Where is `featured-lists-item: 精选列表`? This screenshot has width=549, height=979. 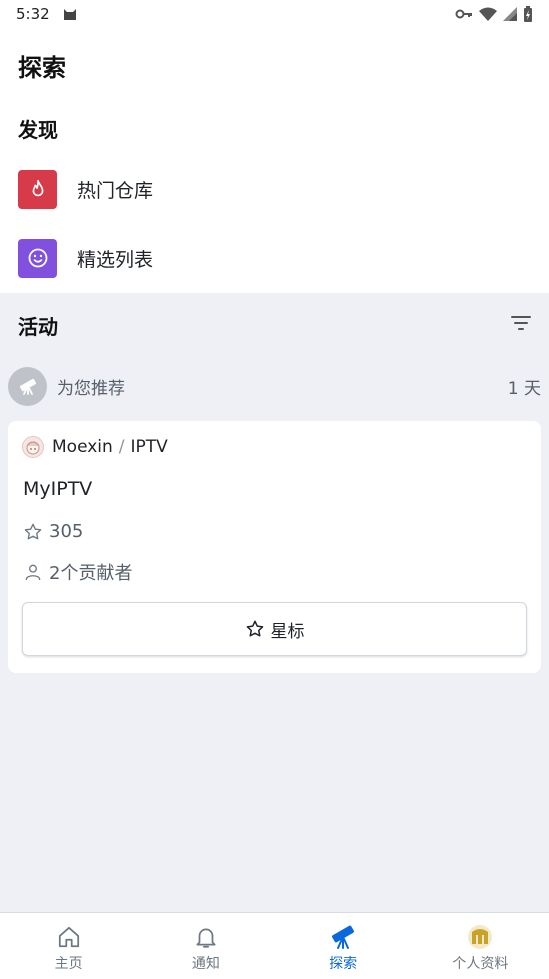
featured-lists-item: 精选列表 is located at coordinates (274, 258).